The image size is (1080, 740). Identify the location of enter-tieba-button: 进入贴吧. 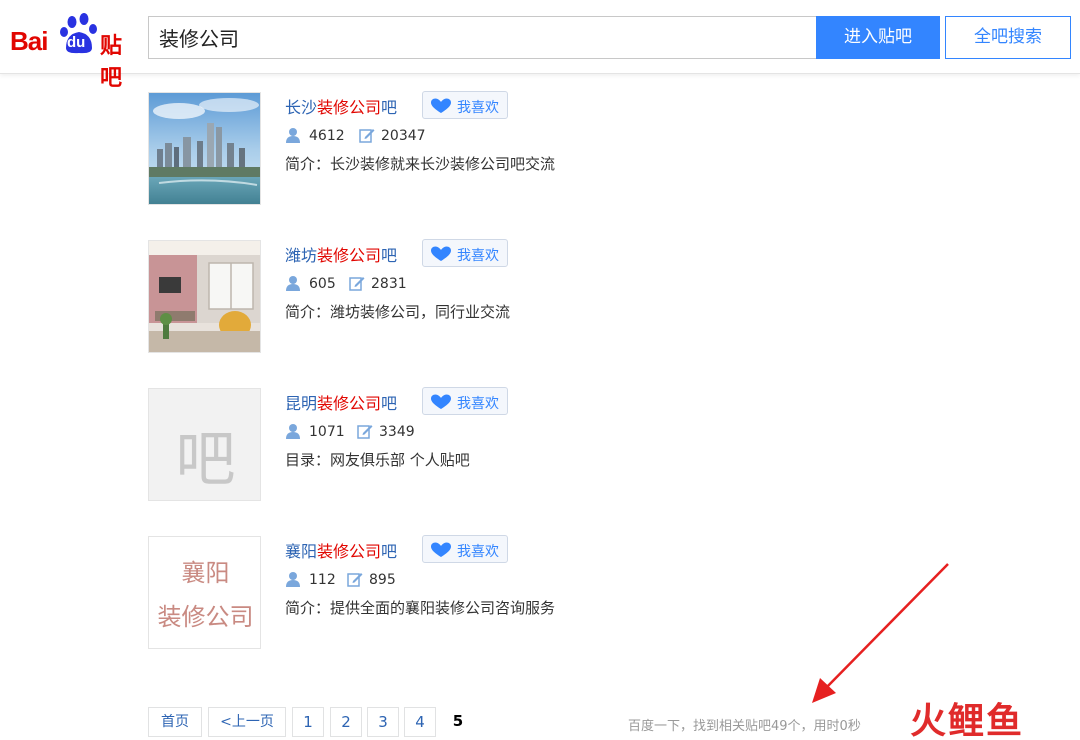
(878, 37).